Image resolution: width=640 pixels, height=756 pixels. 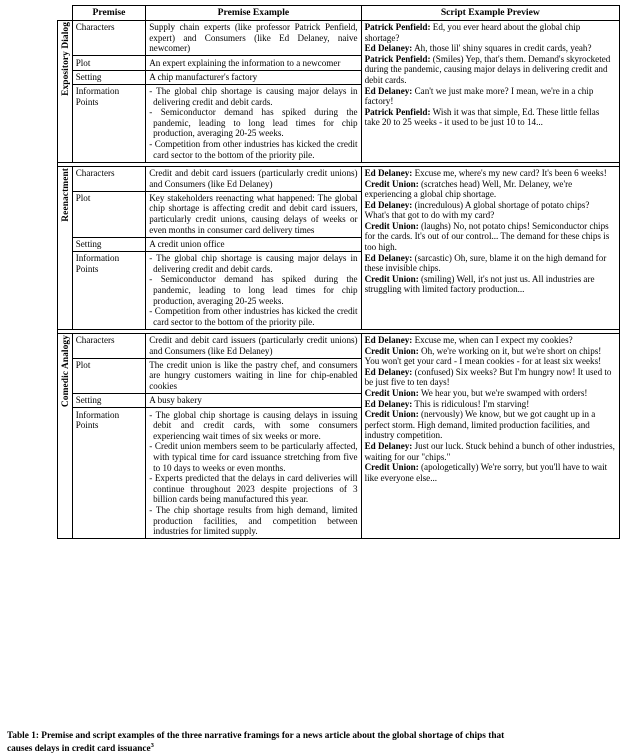 What do you see at coordinates (253, 244) in the screenshot?
I see `premise-example-setting: A credit union office` at bounding box center [253, 244].